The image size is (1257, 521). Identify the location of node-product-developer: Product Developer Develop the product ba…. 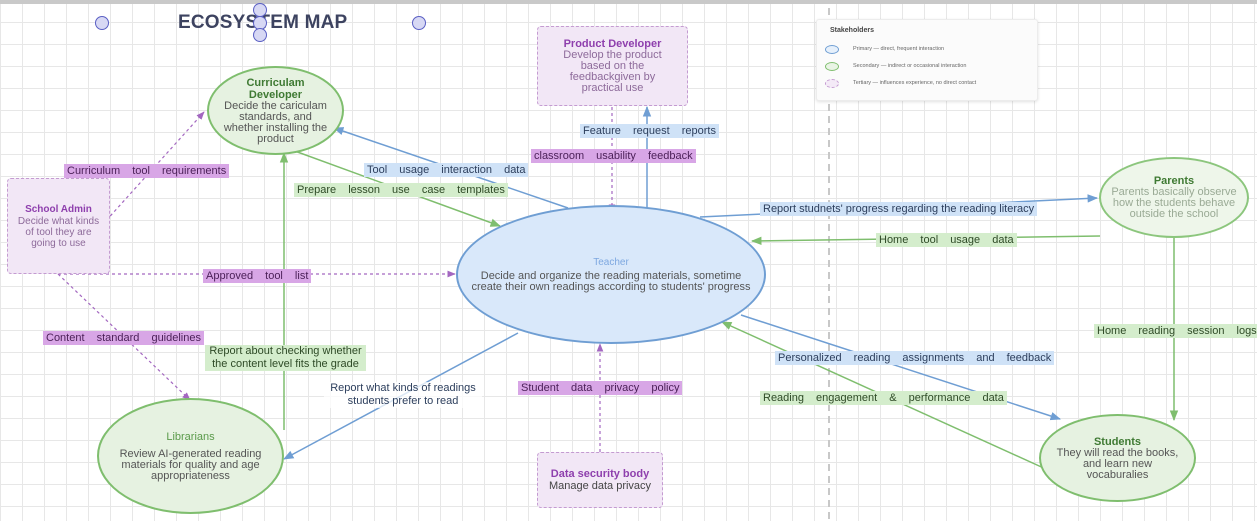
(612, 66).